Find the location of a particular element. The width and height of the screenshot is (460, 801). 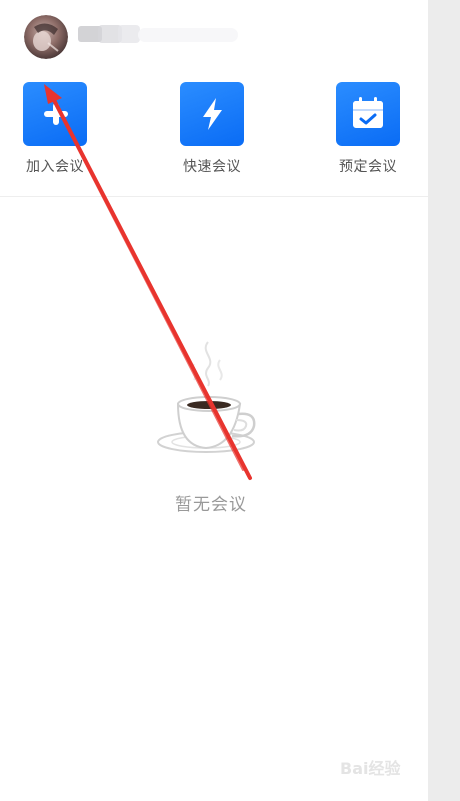

join-meeting-button: 加入会议 is located at coordinates (55, 132).